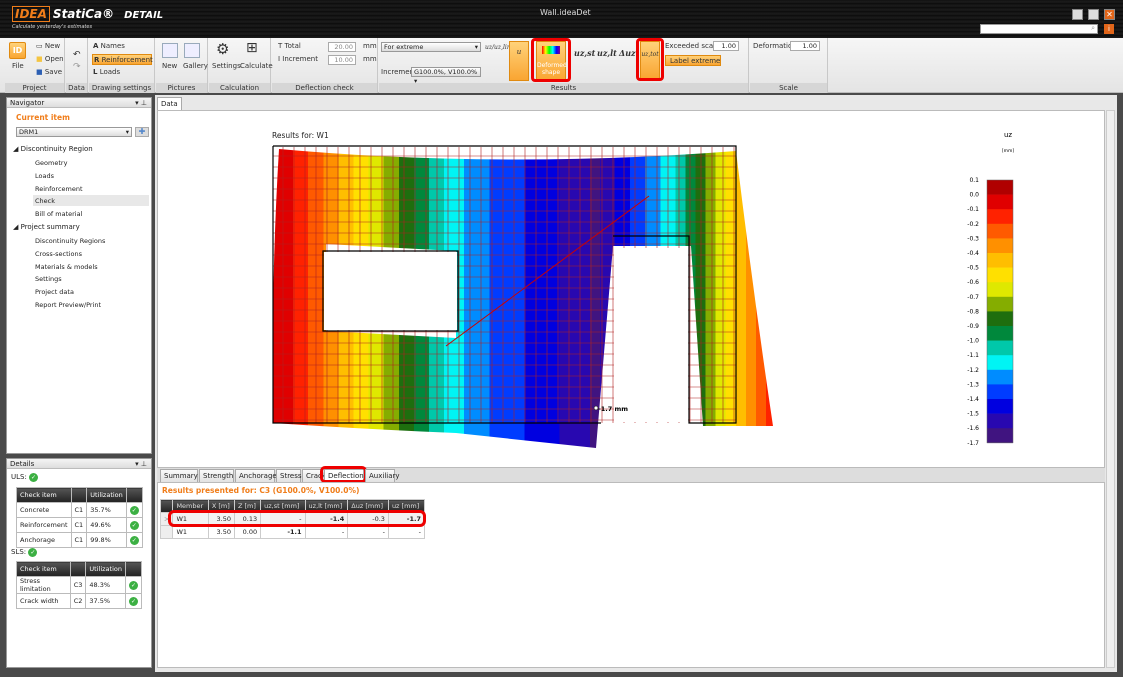 The width and height of the screenshot is (1123, 677). Describe the element at coordinates (613, 409) in the screenshot. I see `extreme-label: -1.7 mm` at that location.